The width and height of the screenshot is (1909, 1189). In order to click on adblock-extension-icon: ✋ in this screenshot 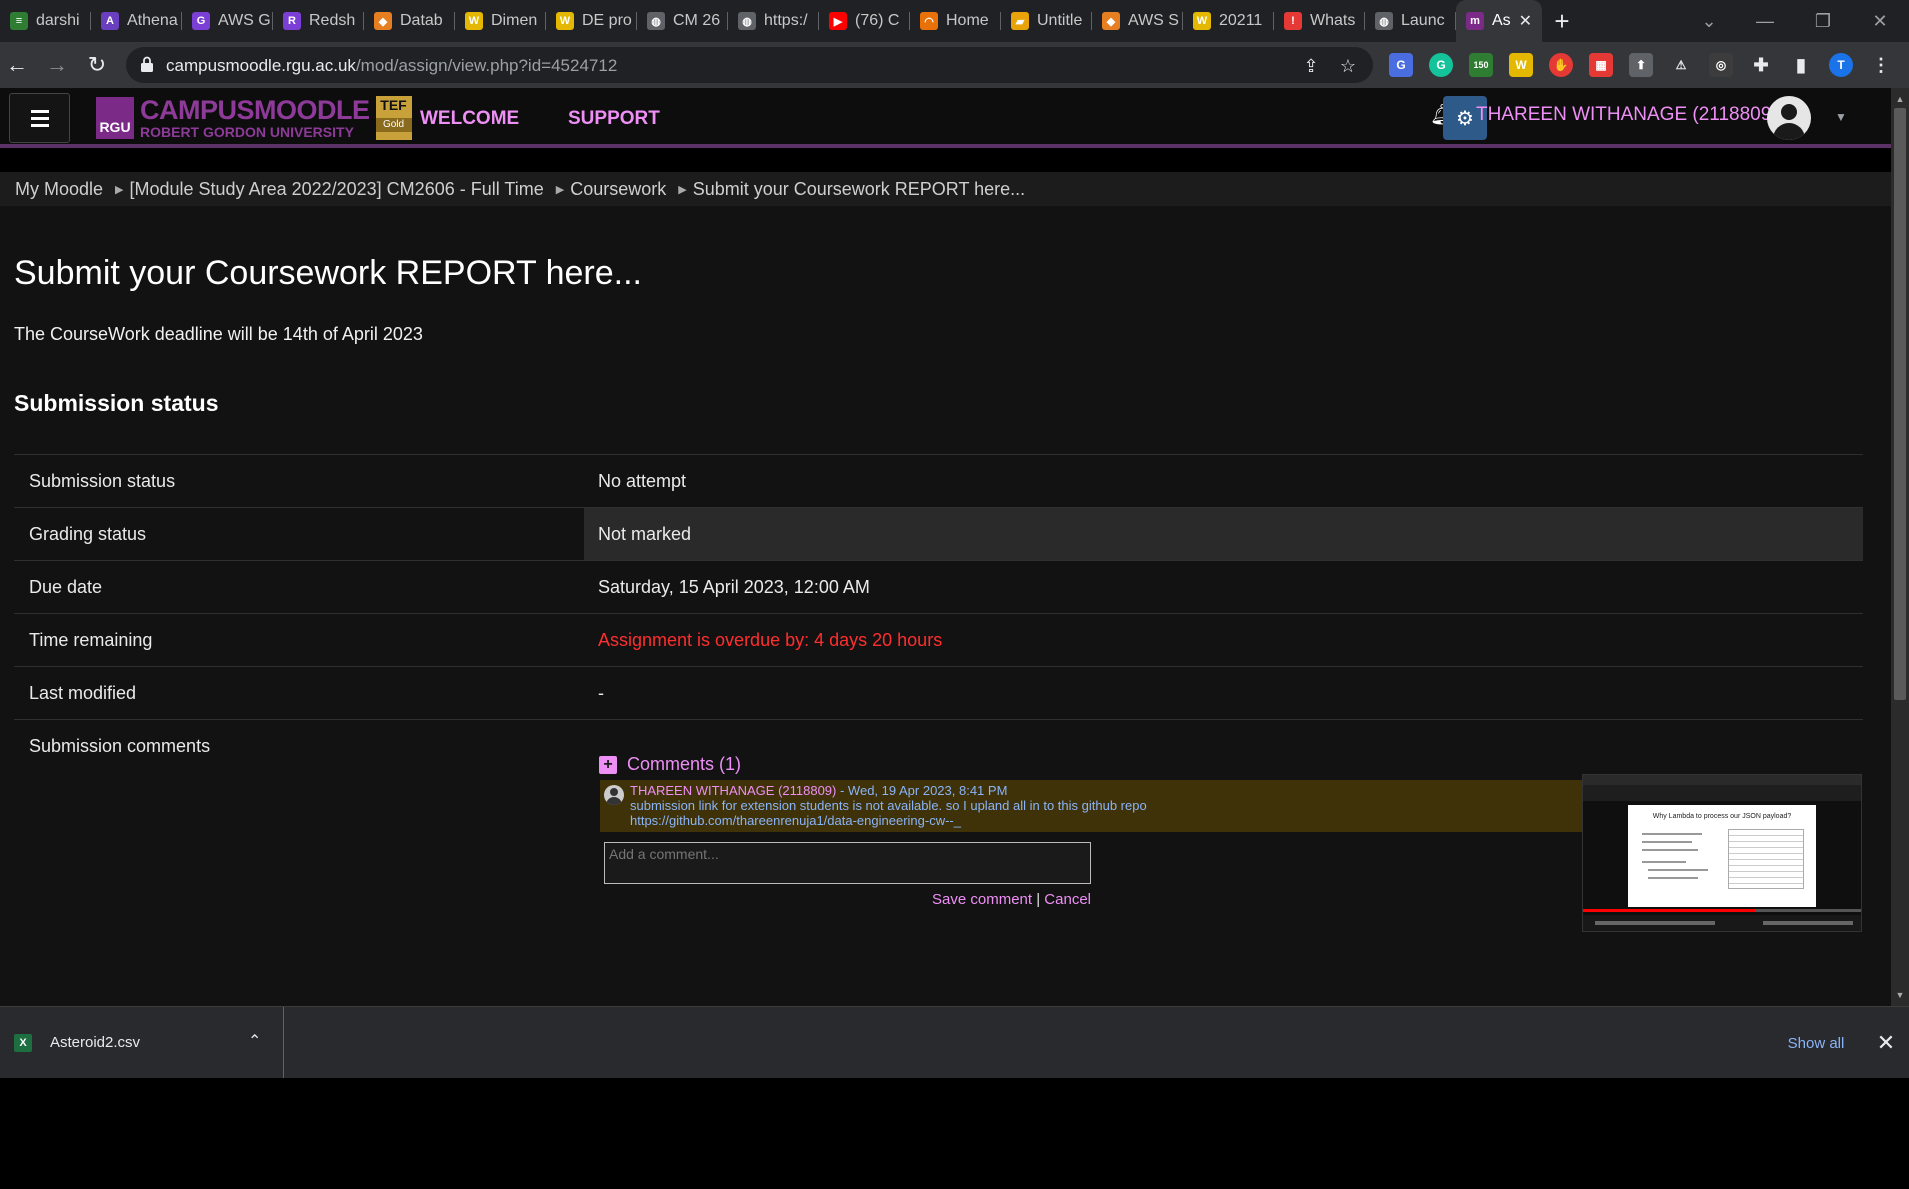, I will do `click(1561, 65)`.